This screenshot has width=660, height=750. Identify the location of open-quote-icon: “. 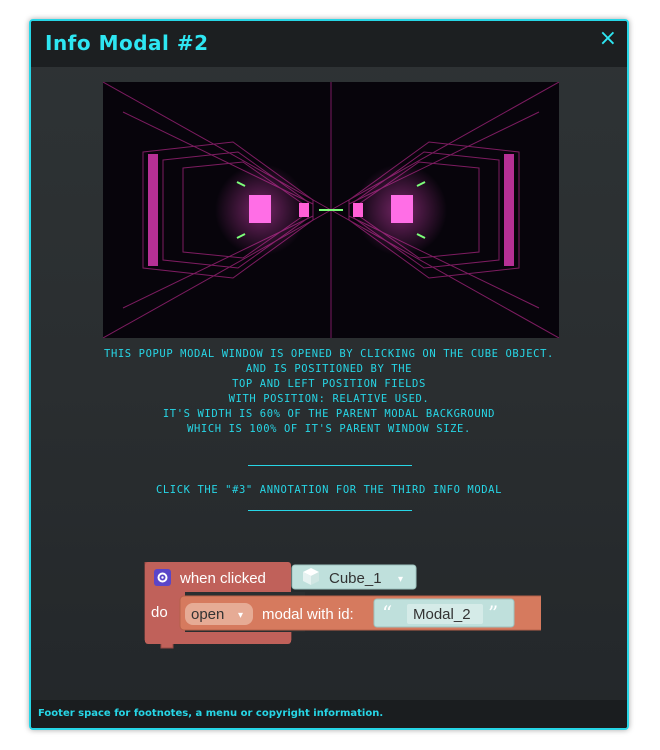
(387, 613).